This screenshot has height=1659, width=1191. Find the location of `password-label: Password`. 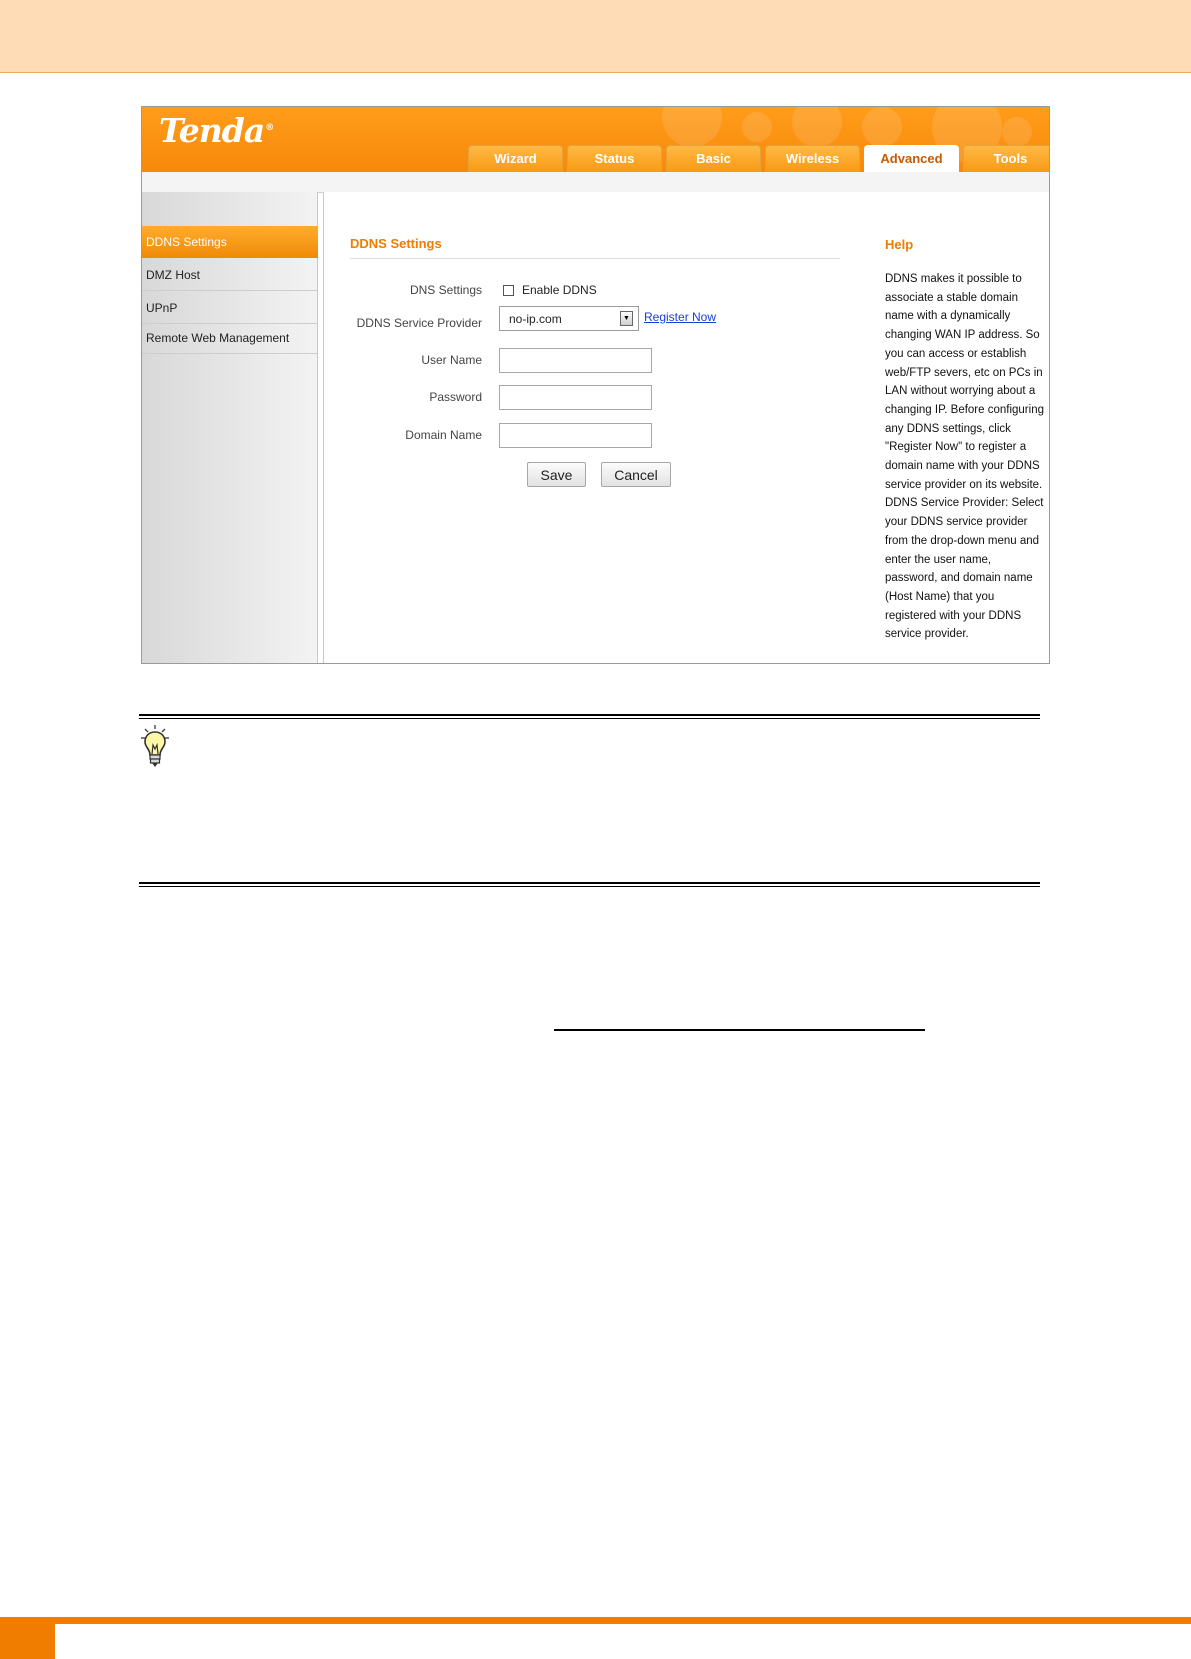

password-label: Password is located at coordinates (455, 397).